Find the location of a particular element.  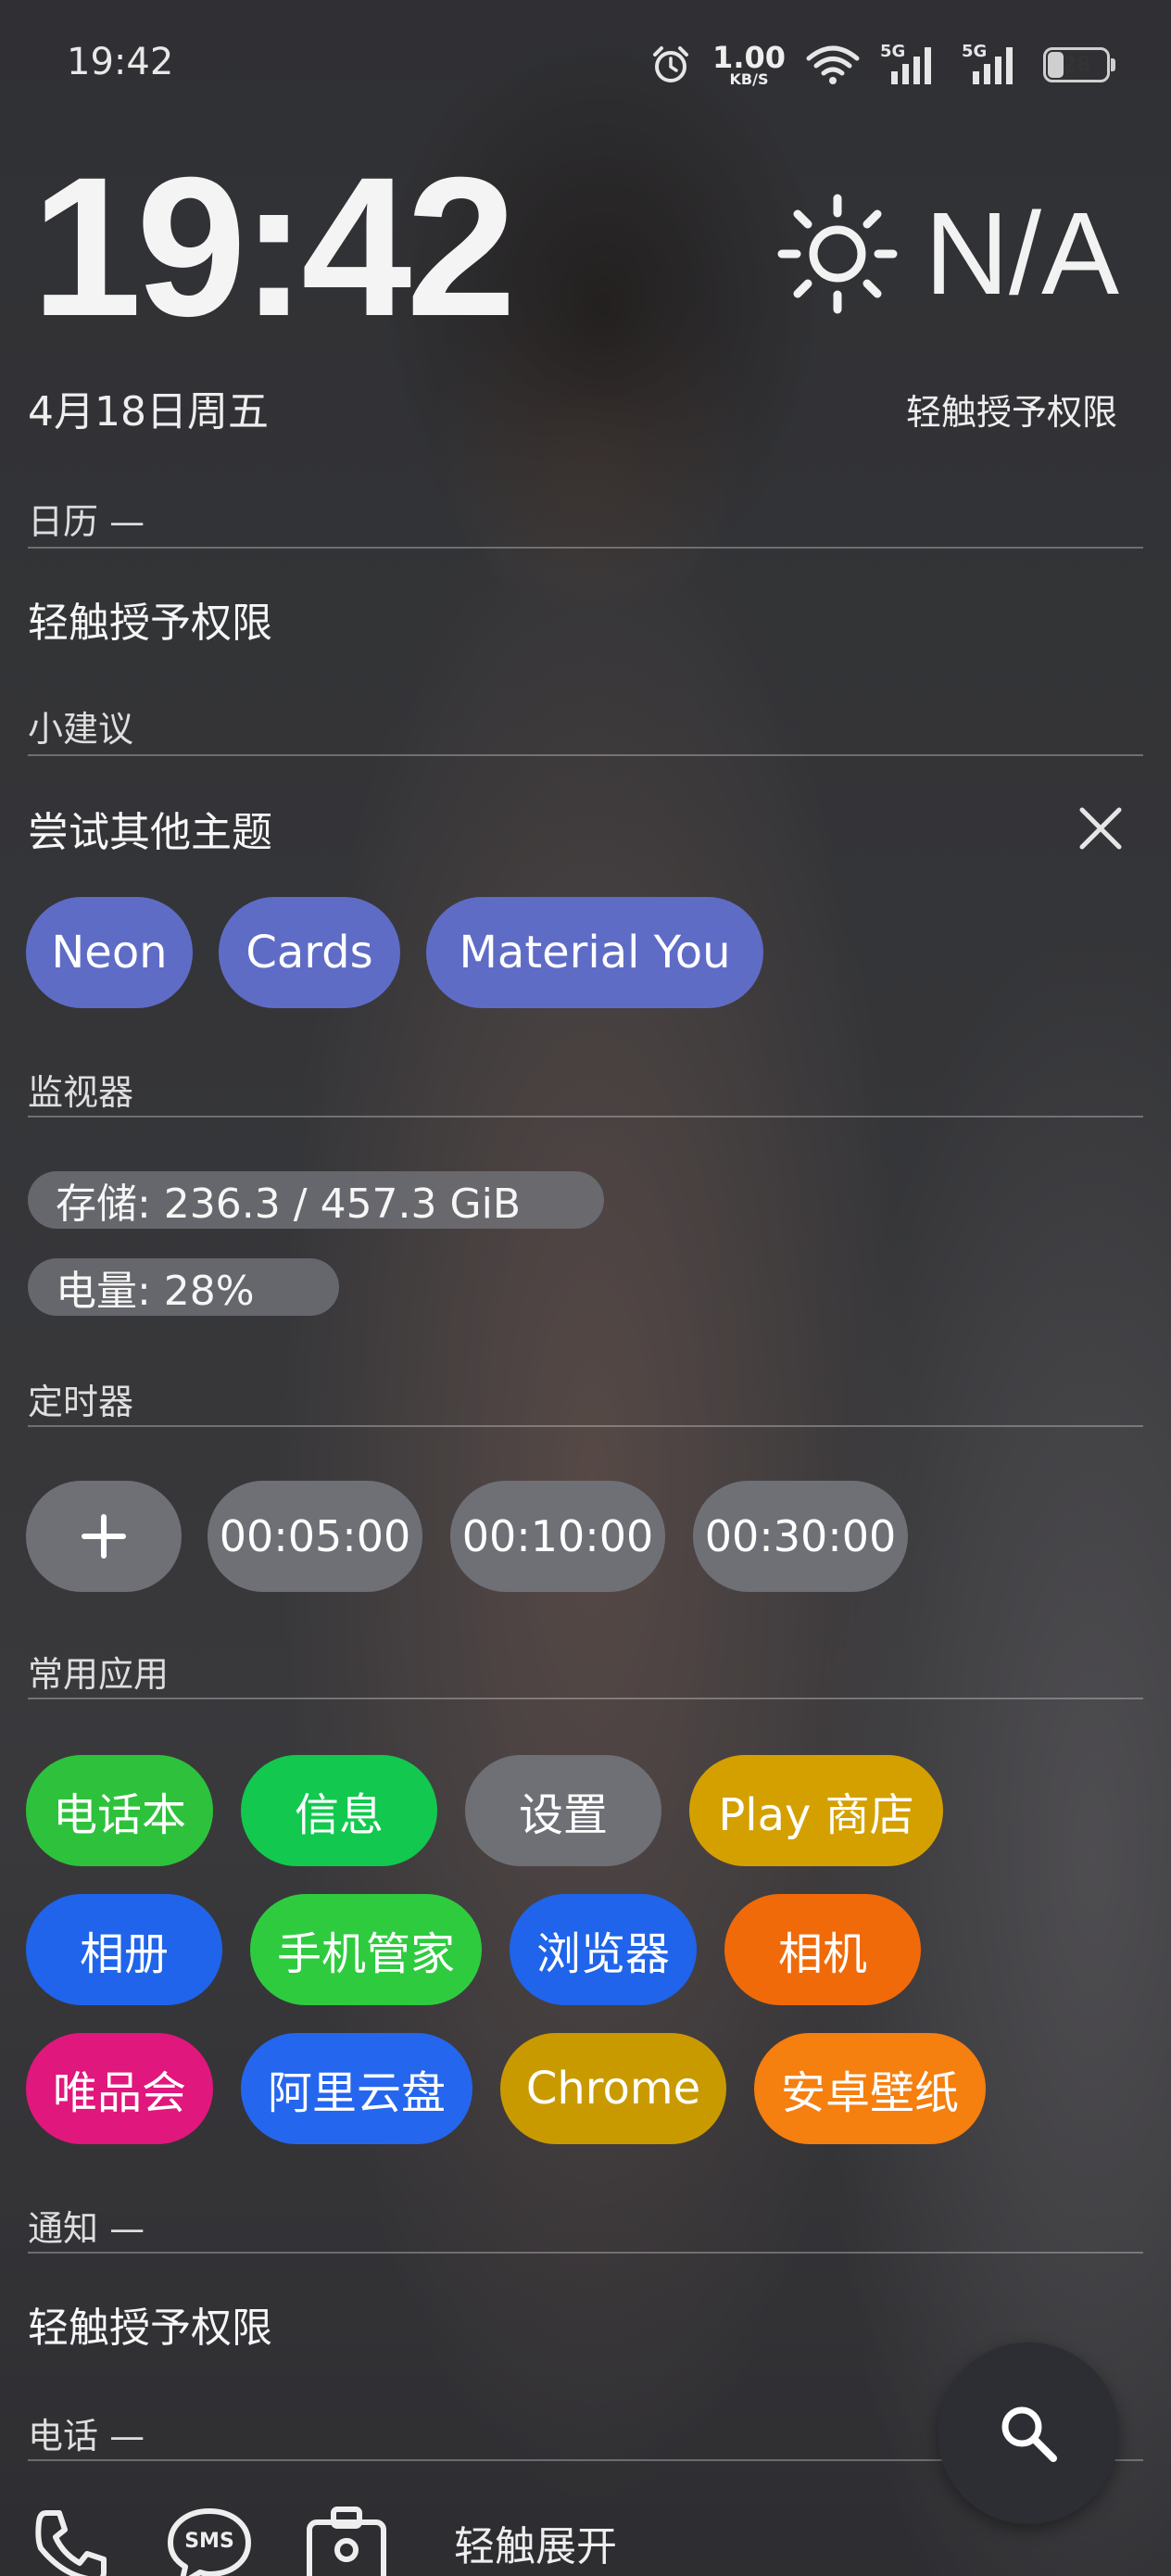

weather: N/A is located at coordinates (947, 254).